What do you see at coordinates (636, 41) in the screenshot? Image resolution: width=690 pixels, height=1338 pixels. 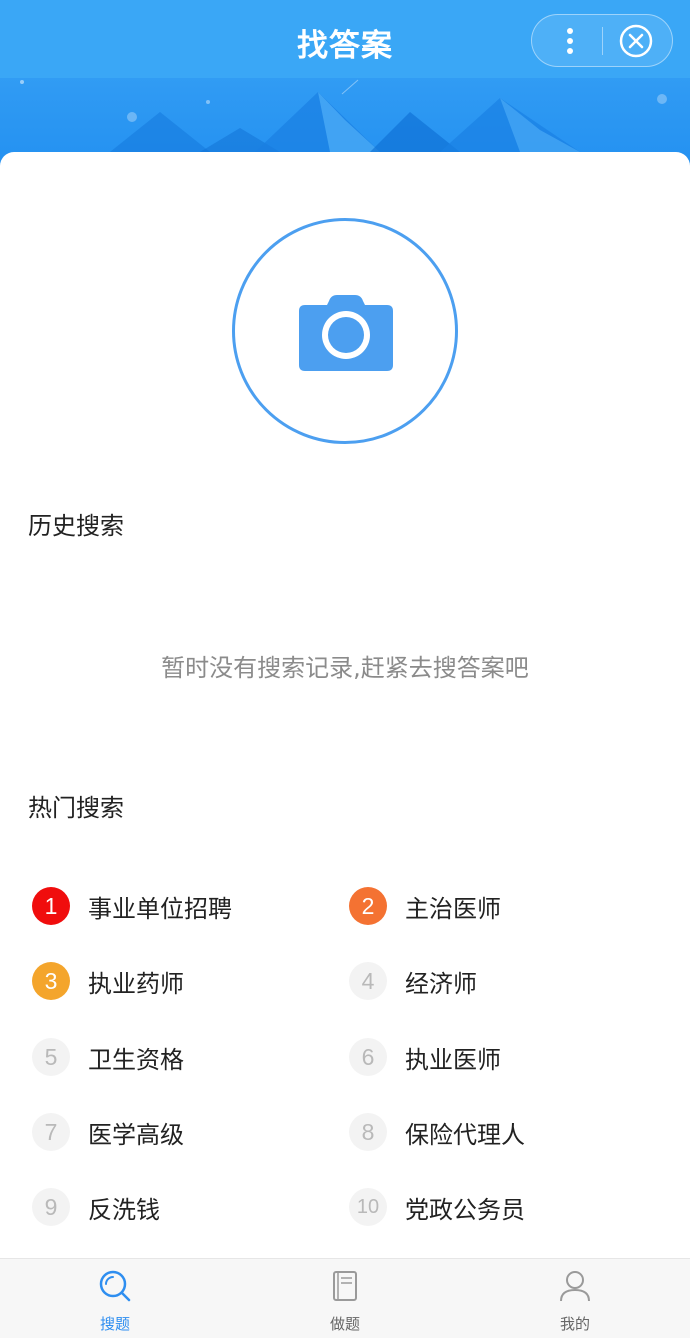 I see `close-icon` at bounding box center [636, 41].